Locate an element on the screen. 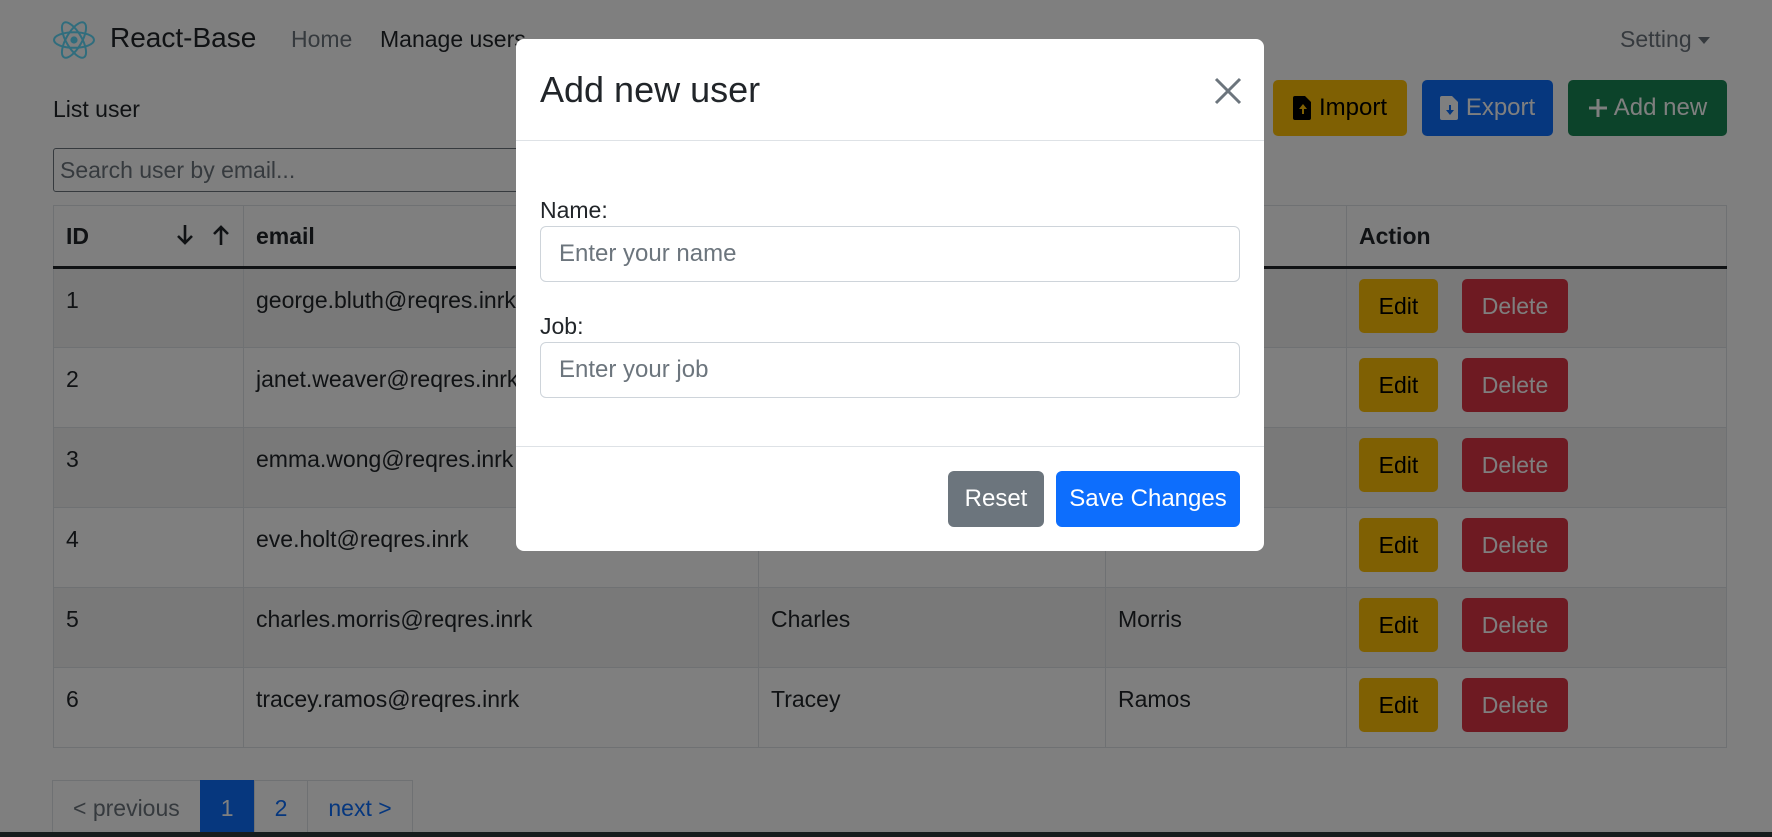 The height and width of the screenshot is (837, 1772). save-changes-button: Save Changes is located at coordinates (1148, 499).